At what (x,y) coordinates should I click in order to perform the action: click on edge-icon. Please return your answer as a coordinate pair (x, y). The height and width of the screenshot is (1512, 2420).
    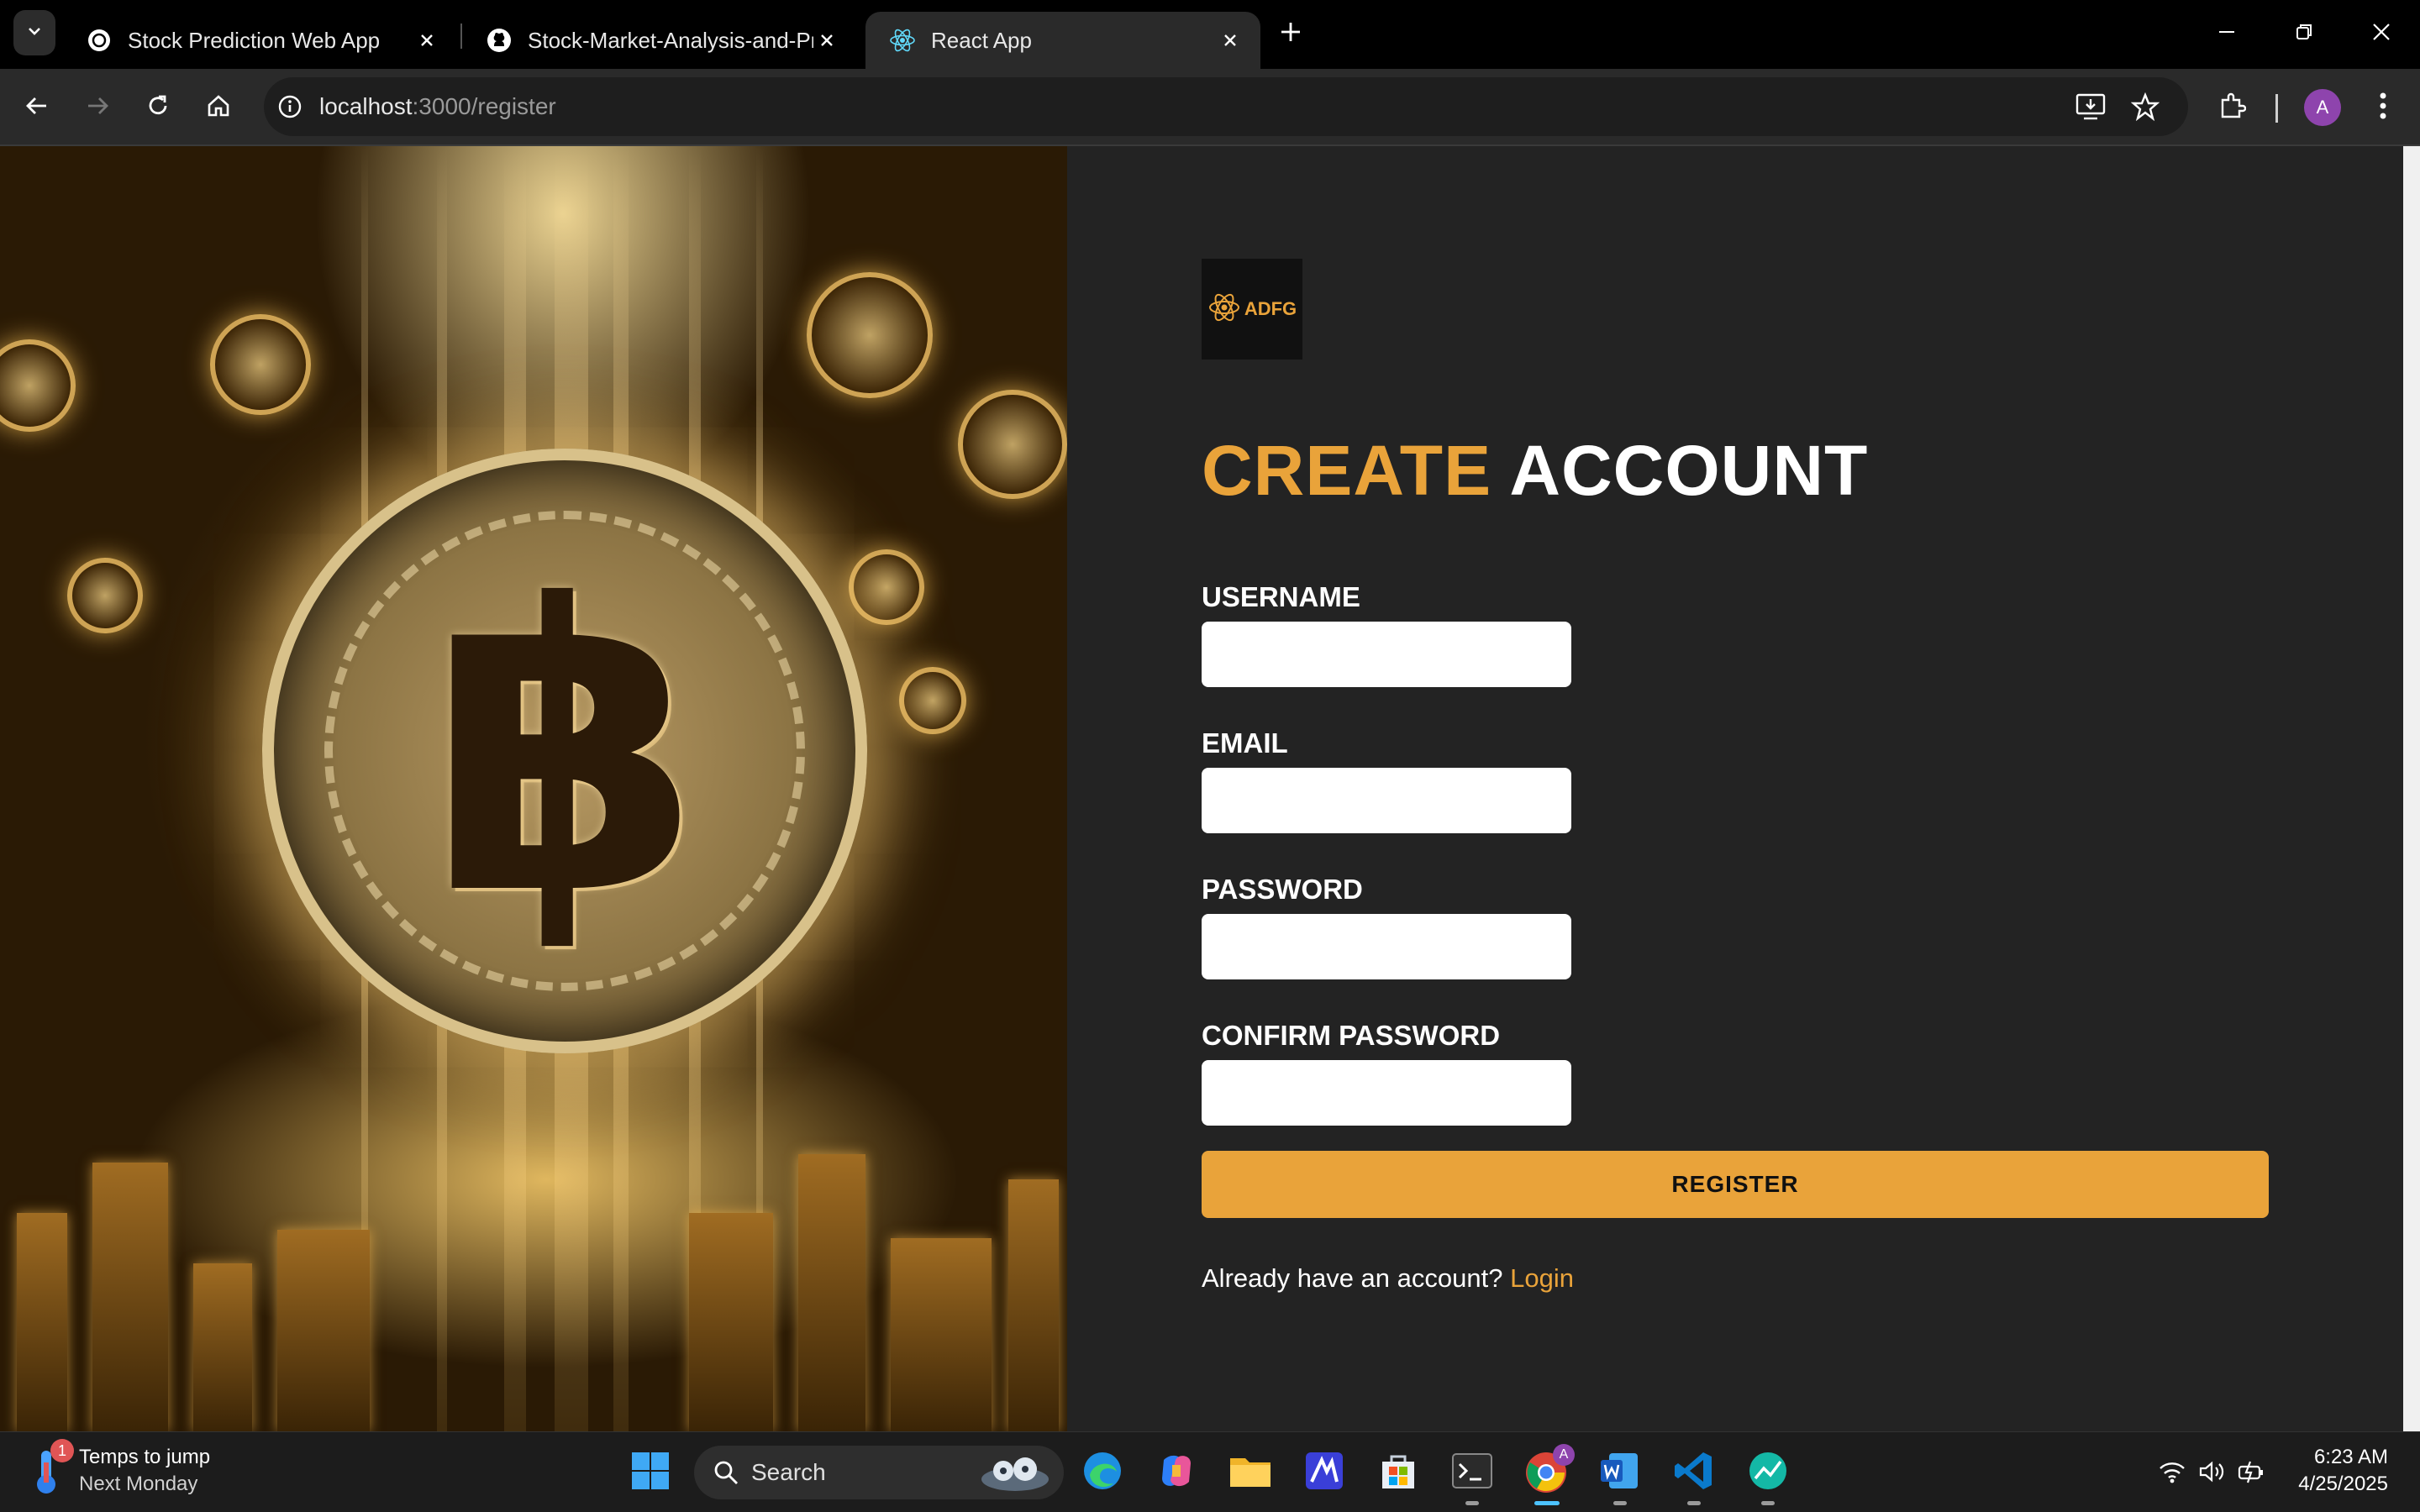
    Looking at the image, I should click on (1102, 1473).